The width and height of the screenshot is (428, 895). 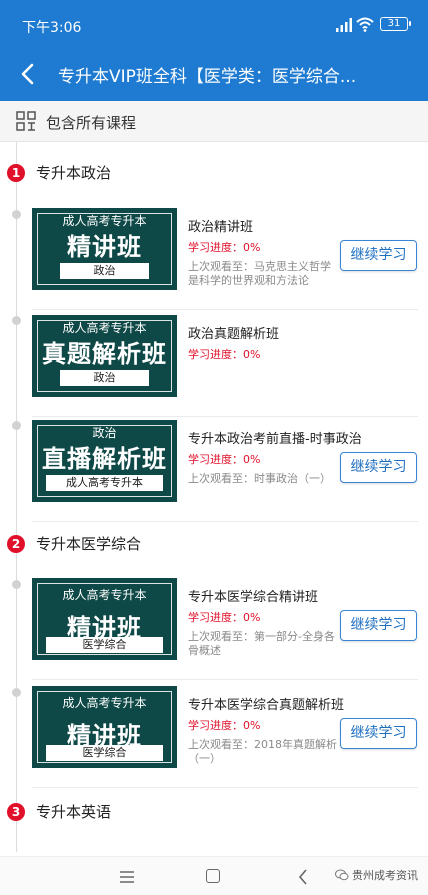 I want to click on contains-all-courses-label: 包含所有课程, so click(x=91, y=123).